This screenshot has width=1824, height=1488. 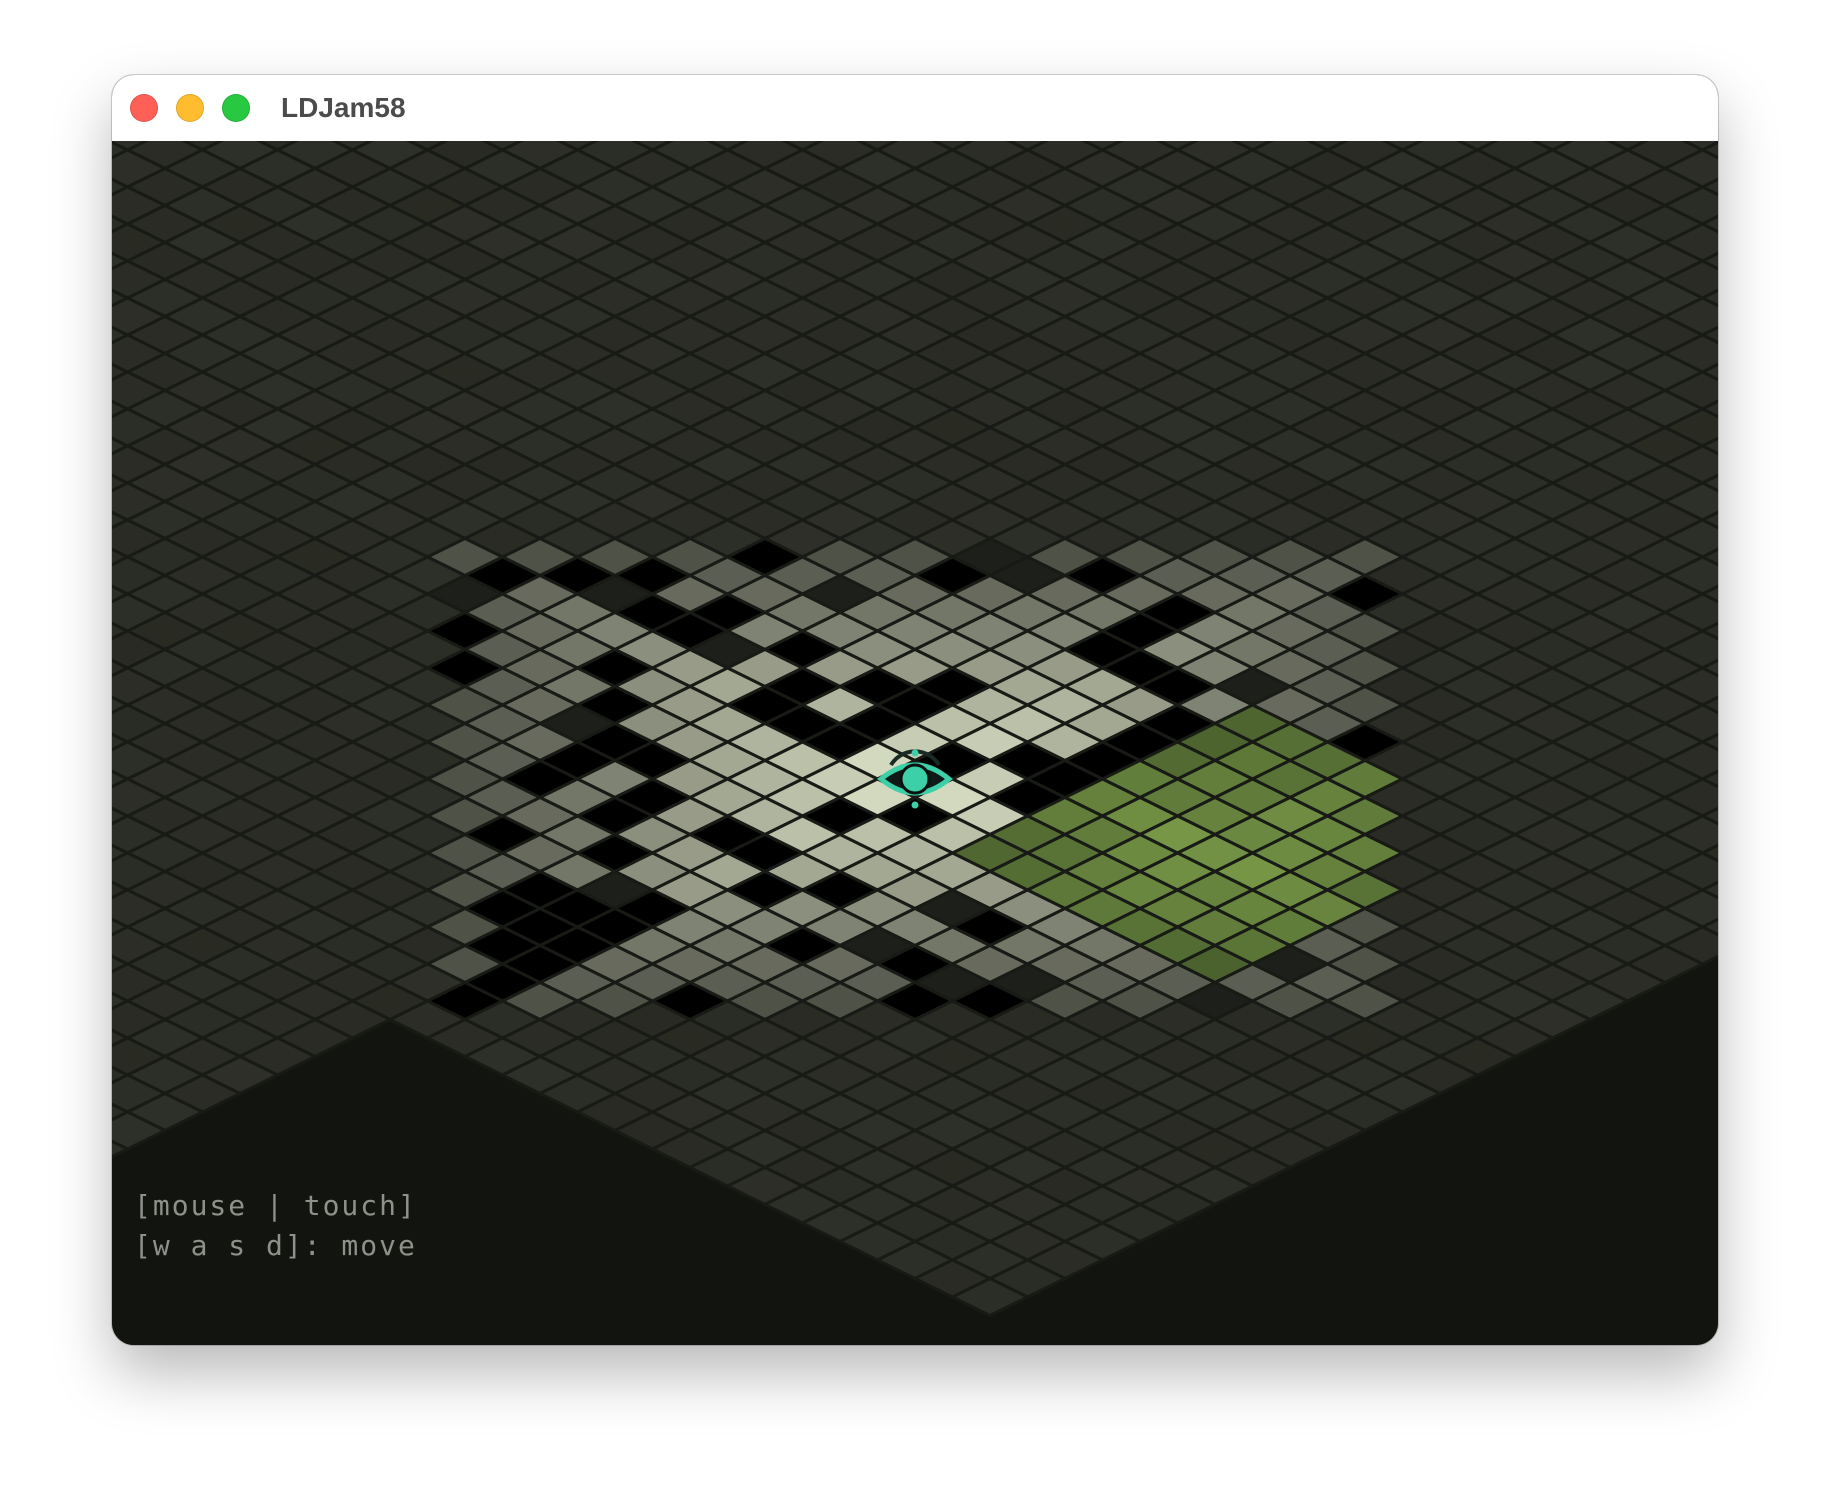 I want to click on close-button, so click(x=144, y=108).